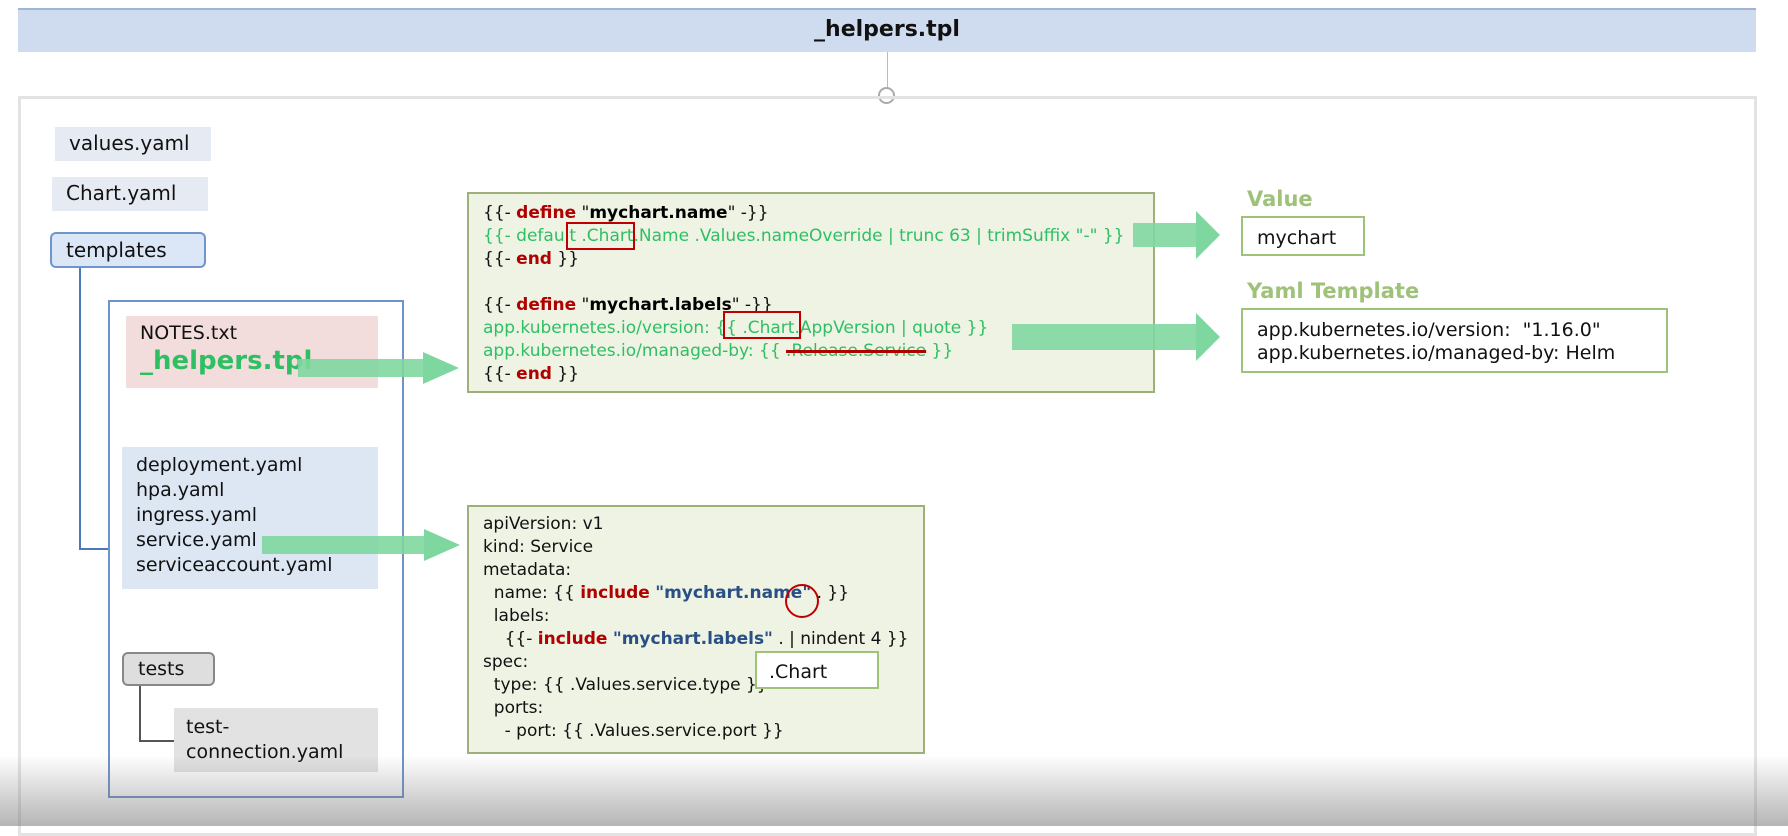 Image resolution: width=1788 pixels, height=836 pixels. I want to click on list-item: serviceaccount.yaml, so click(257, 565).